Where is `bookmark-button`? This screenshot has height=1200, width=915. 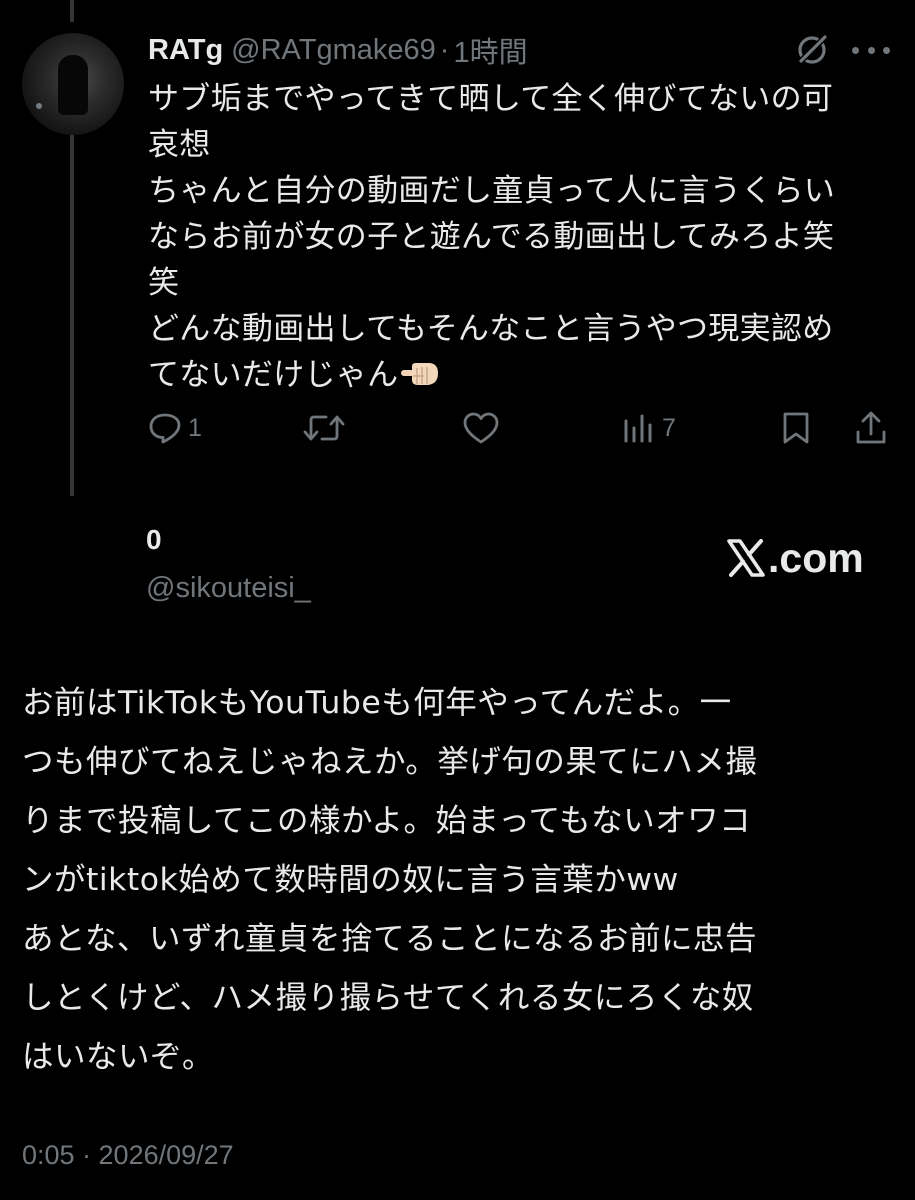
bookmark-button is located at coordinates (796, 428).